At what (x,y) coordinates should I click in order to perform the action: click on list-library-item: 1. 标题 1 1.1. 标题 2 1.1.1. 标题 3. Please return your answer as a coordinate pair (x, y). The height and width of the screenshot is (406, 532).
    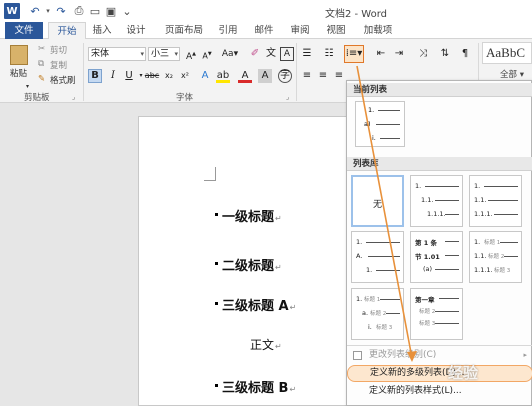
    Looking at the image, I should click on (495, 257).